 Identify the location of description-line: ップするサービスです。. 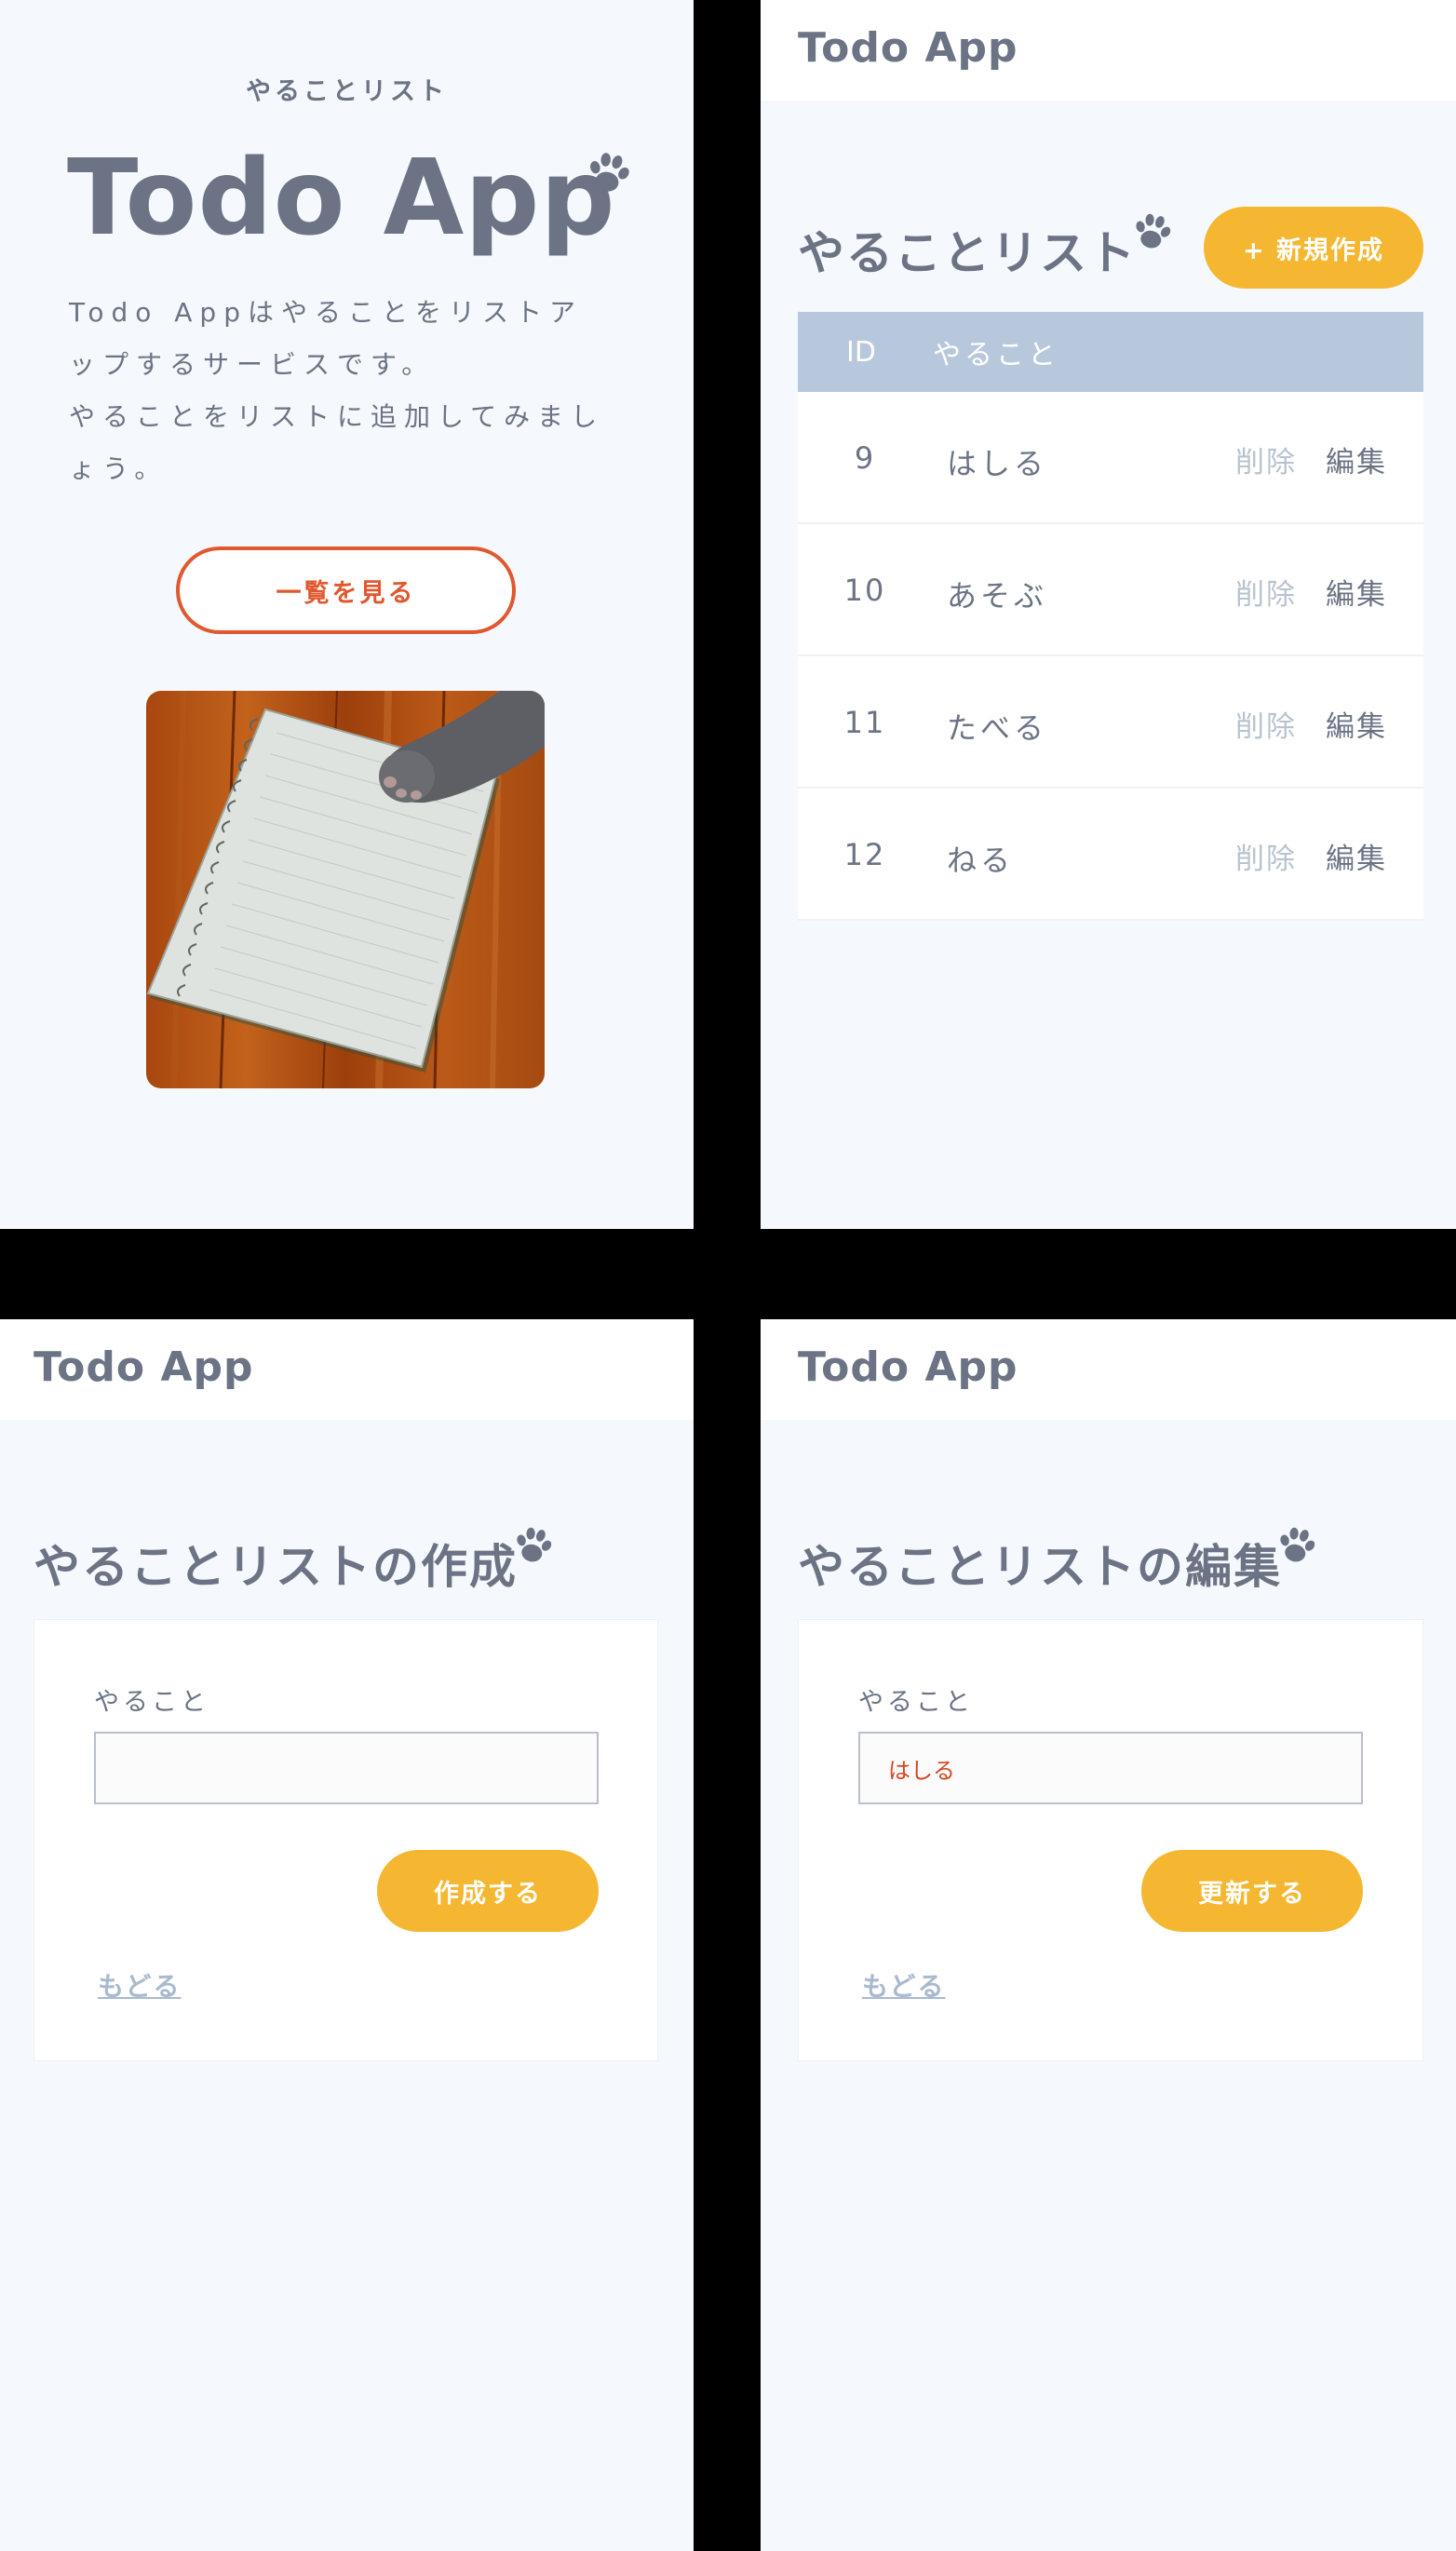
(253, 364).